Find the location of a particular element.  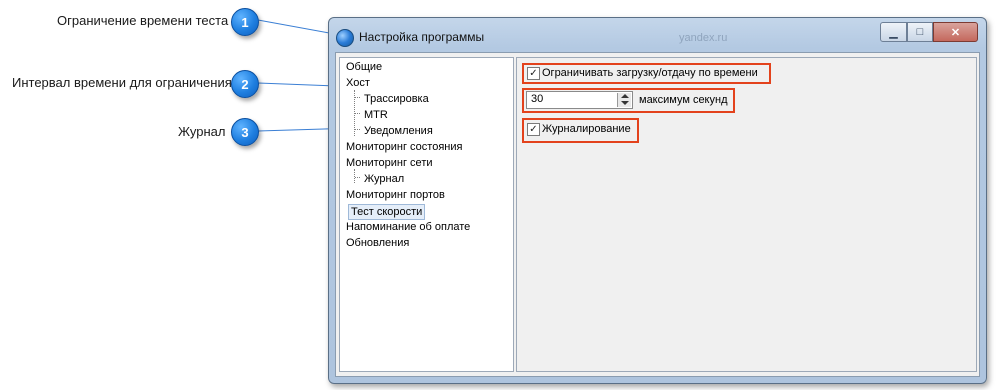

callout-label-1: Ограничение времени теста is located at coordinates (143, 20).